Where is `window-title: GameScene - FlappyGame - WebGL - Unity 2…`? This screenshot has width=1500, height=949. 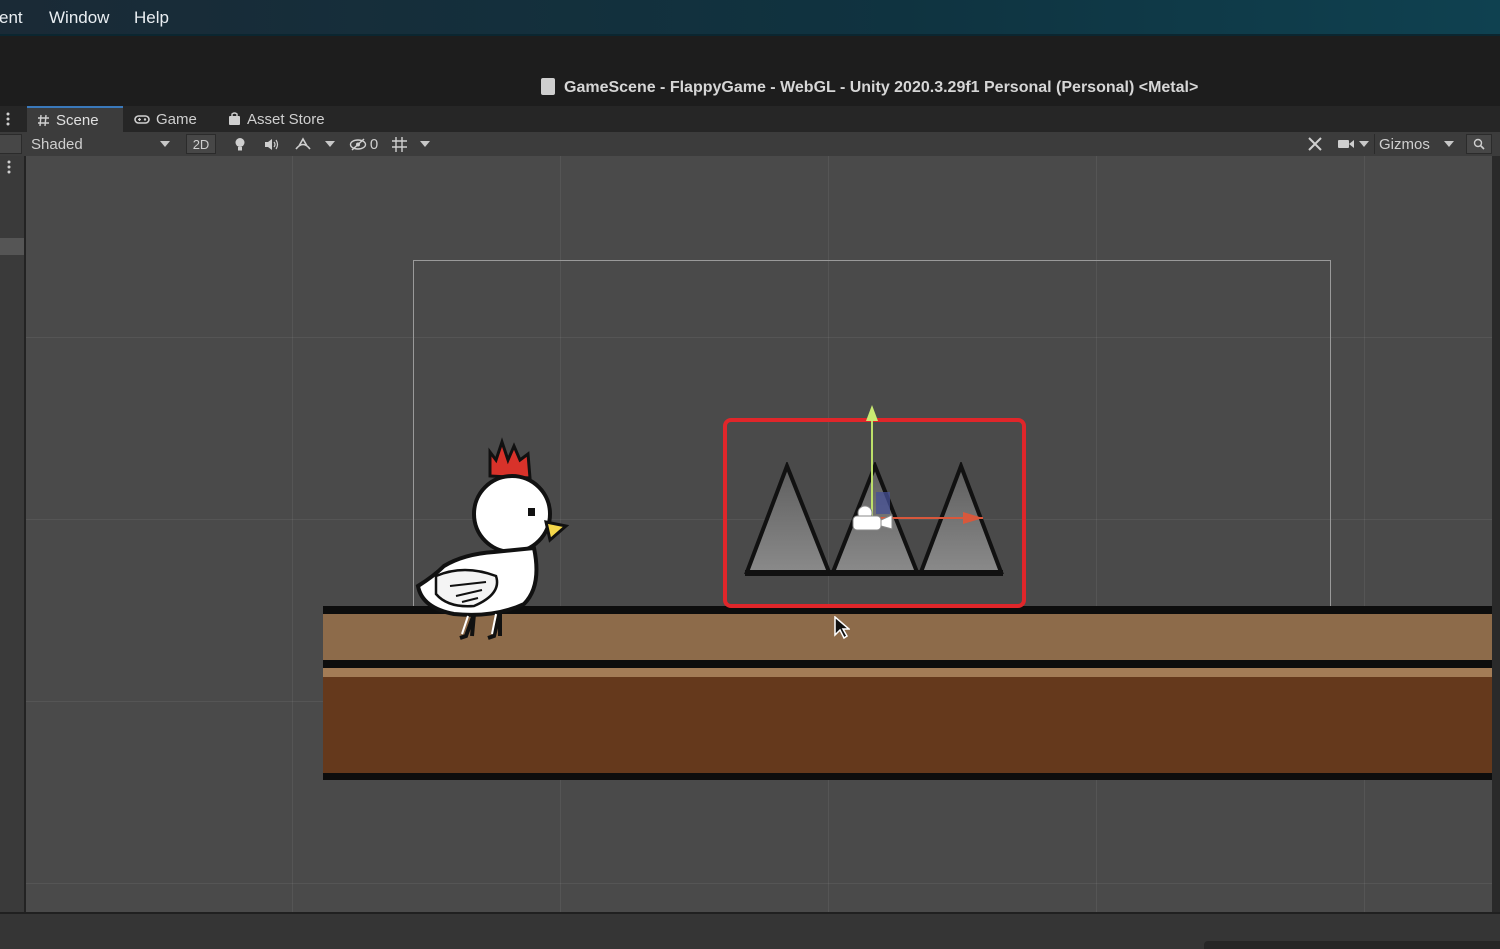 window-title: GameScene - FlappyGame - WebGL - Unity 2… is located at coordinates (881, 87).